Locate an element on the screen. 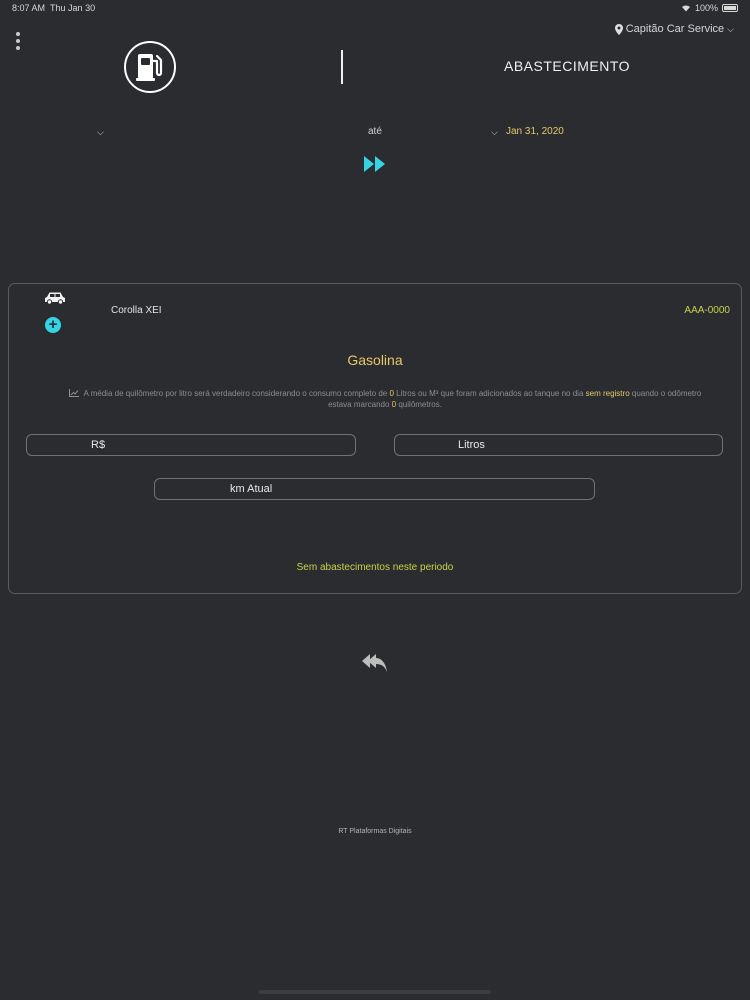 This screenshot has height=1000, width=750. car-icon is located at coordinates (55, 298).